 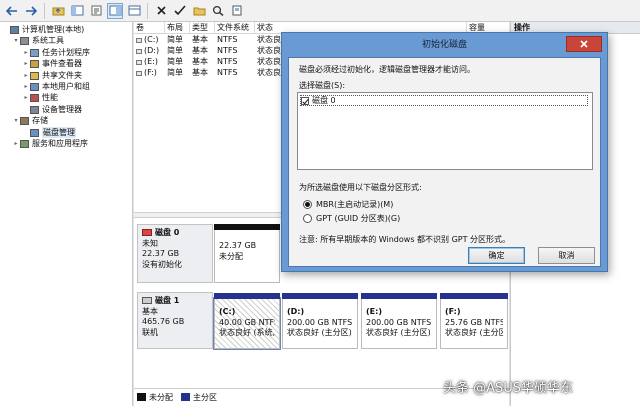 I want to click on partition-0: (C:) 40.00 GB NTFS 状态良好 (系统,, so click(x=247, y=321).